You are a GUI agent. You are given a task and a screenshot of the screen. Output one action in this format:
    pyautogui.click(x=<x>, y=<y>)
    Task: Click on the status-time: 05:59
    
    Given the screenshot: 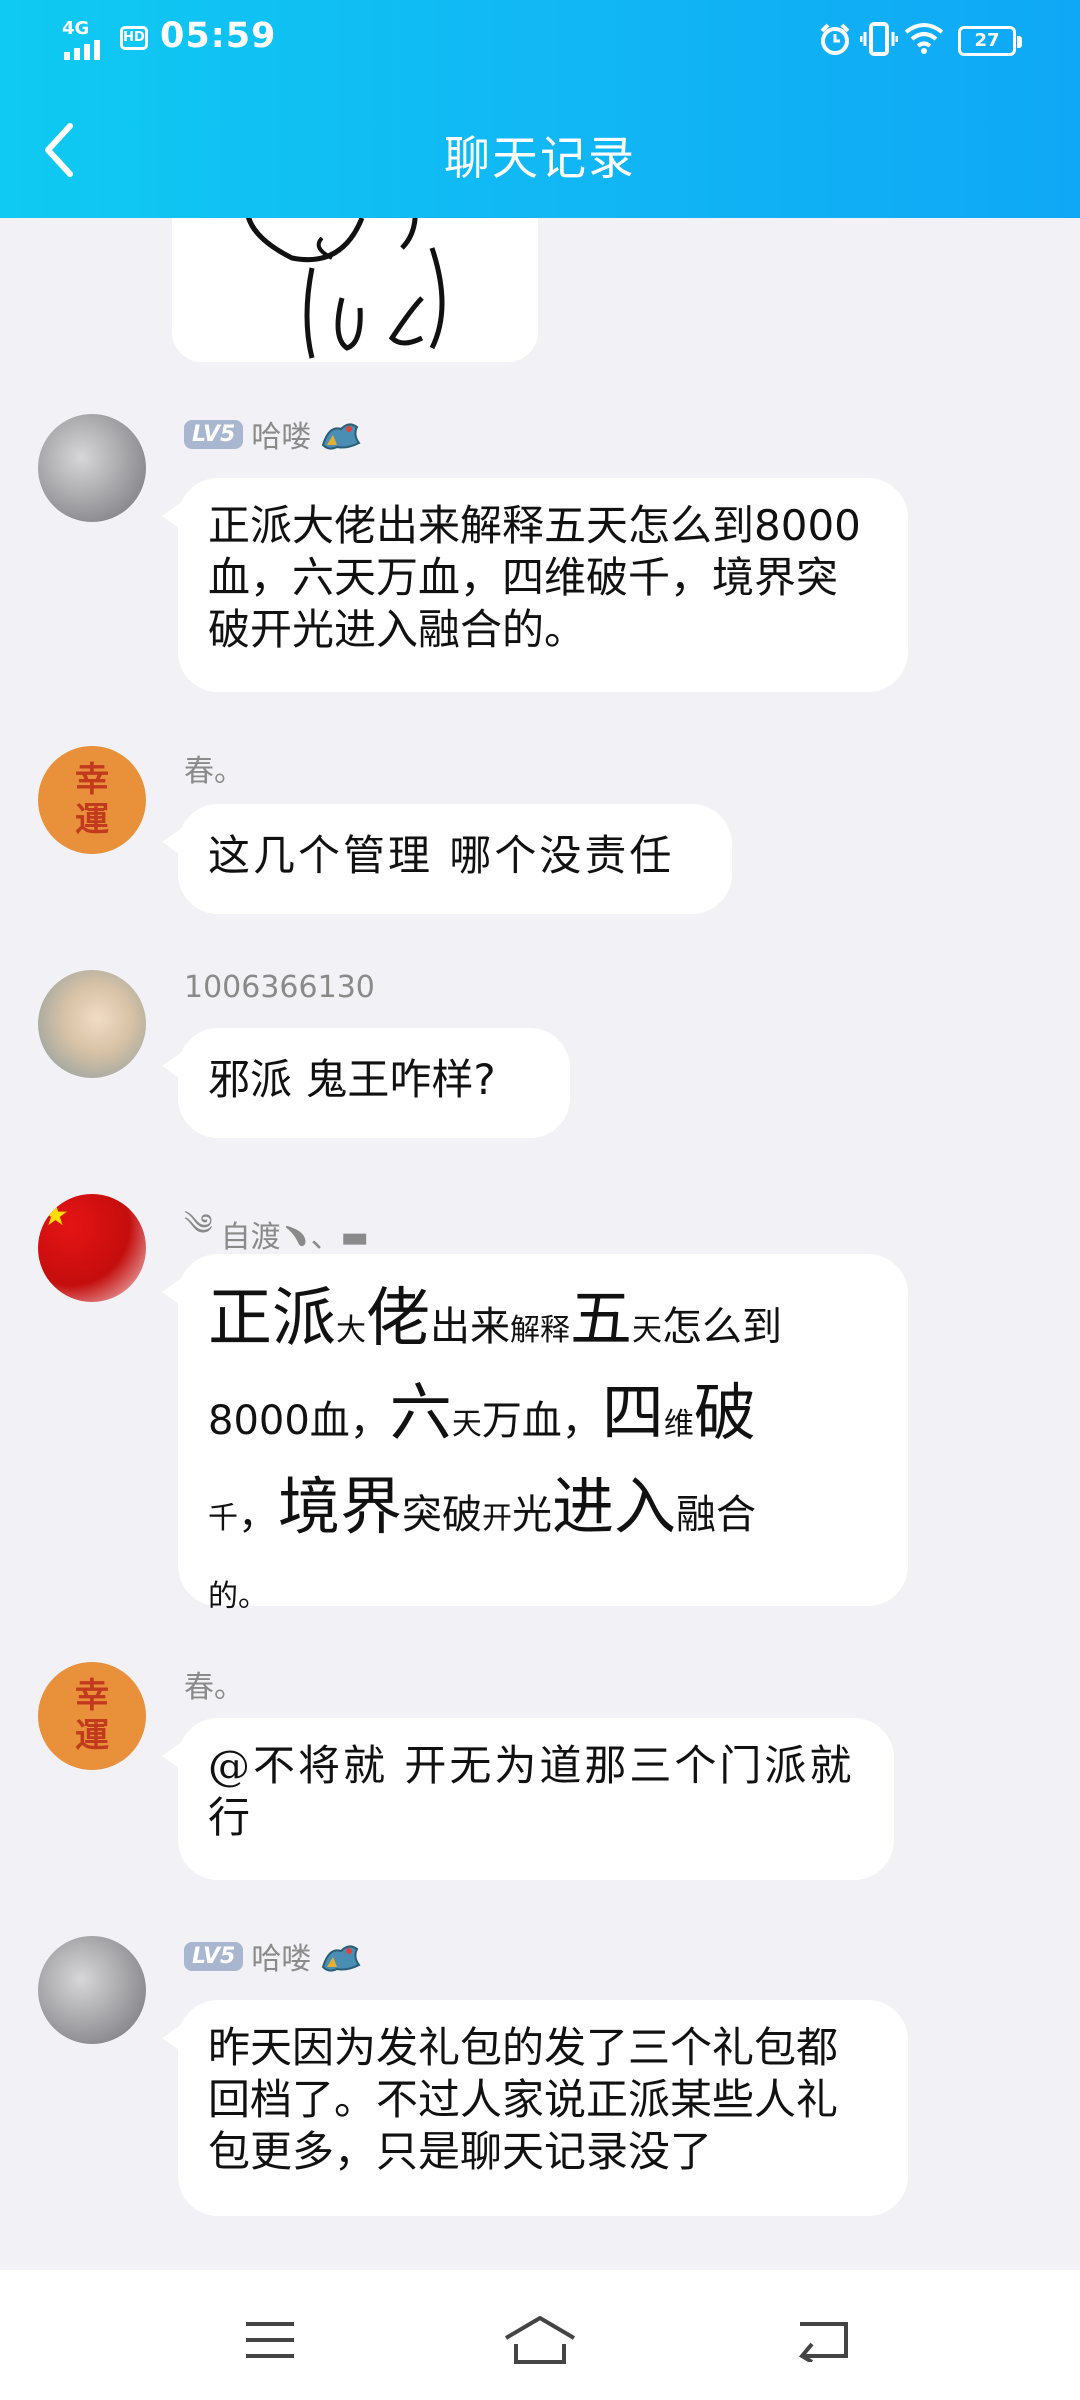 What is the action you would take?
    pyautogui.click(x=218, y=36)
    